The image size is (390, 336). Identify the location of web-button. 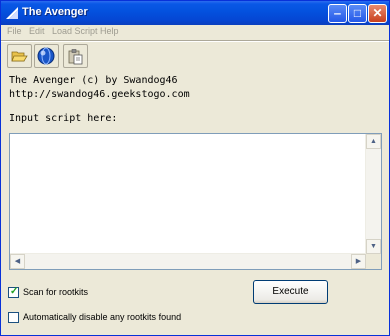
(46, 56).